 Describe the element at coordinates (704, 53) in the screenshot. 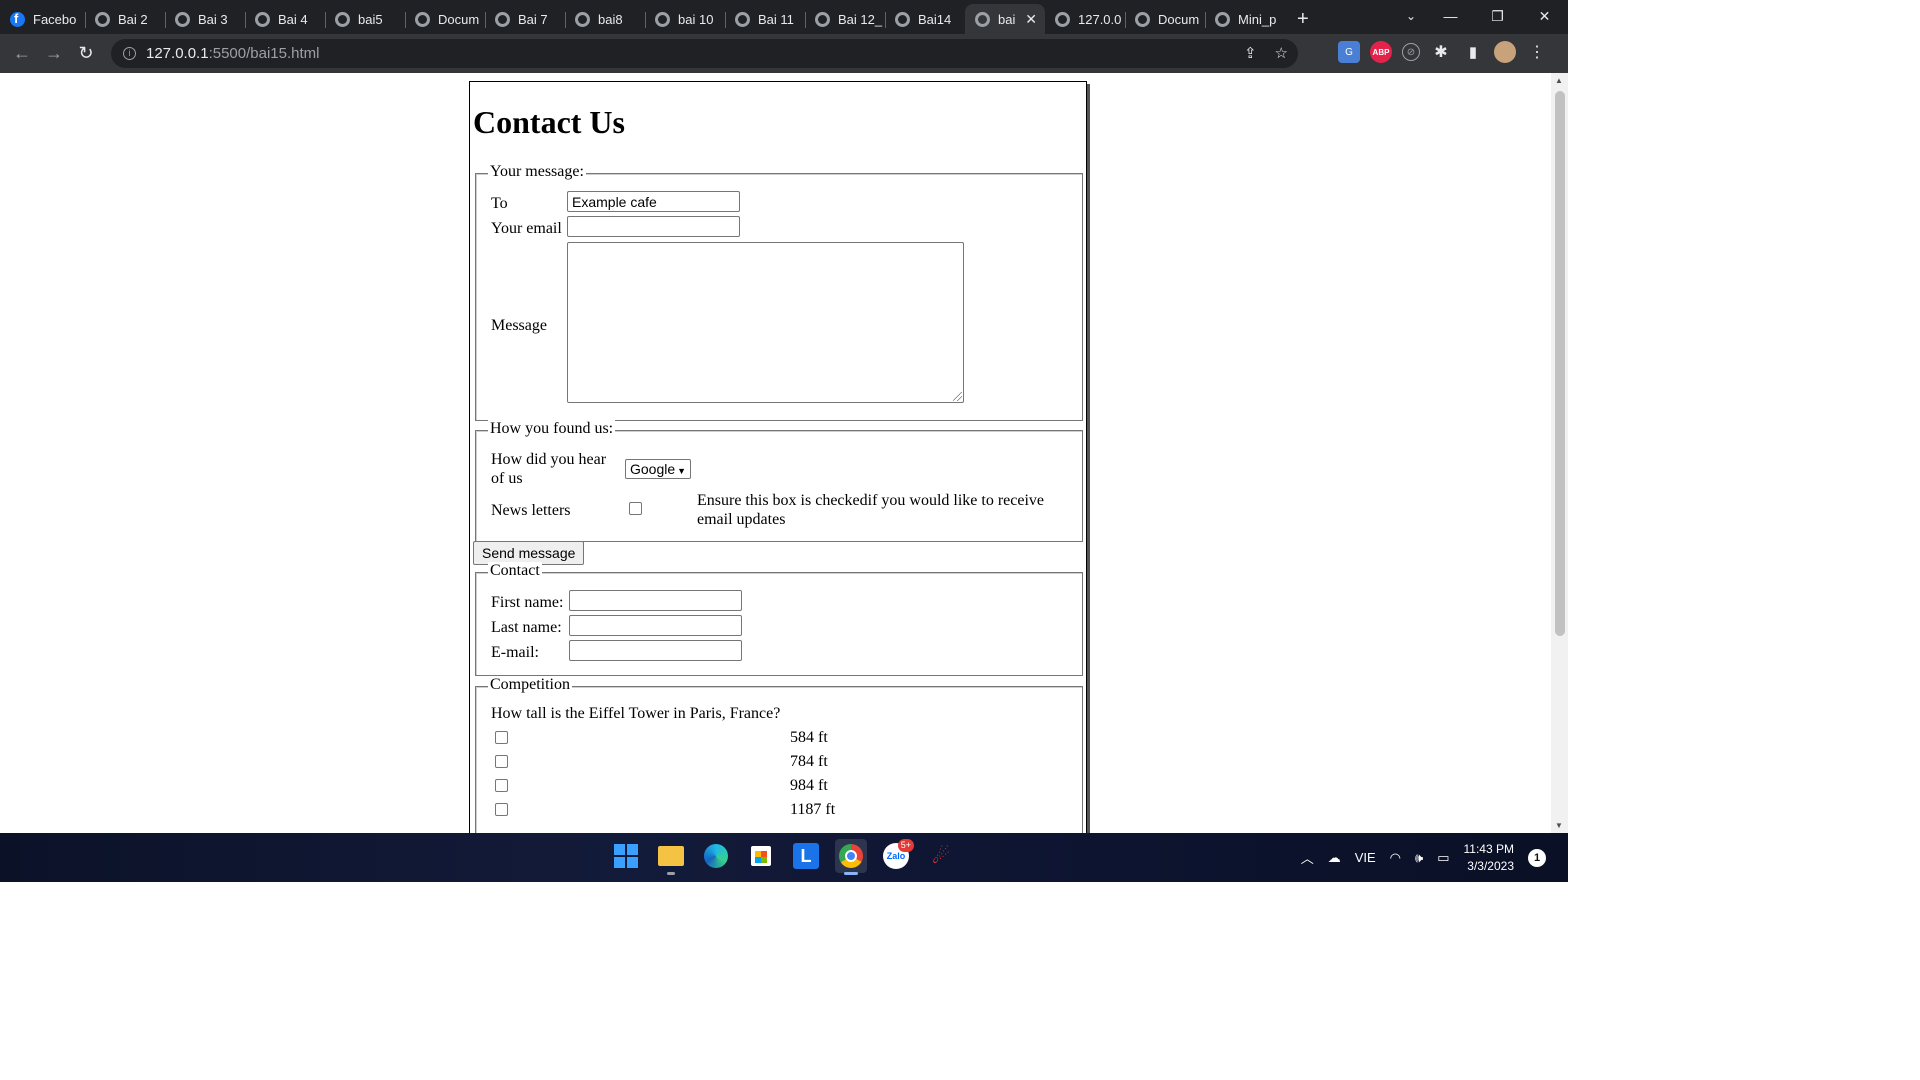

I see `address-bar: i 127.0.0.1:5500/bai15.html ⇪ ☆` at that location.